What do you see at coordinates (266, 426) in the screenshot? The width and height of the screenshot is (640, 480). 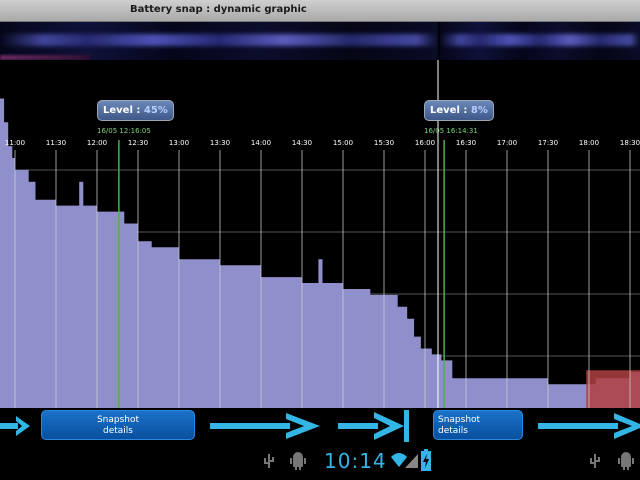 I see `arrow-right-icon` at bounding box center [266, 426].